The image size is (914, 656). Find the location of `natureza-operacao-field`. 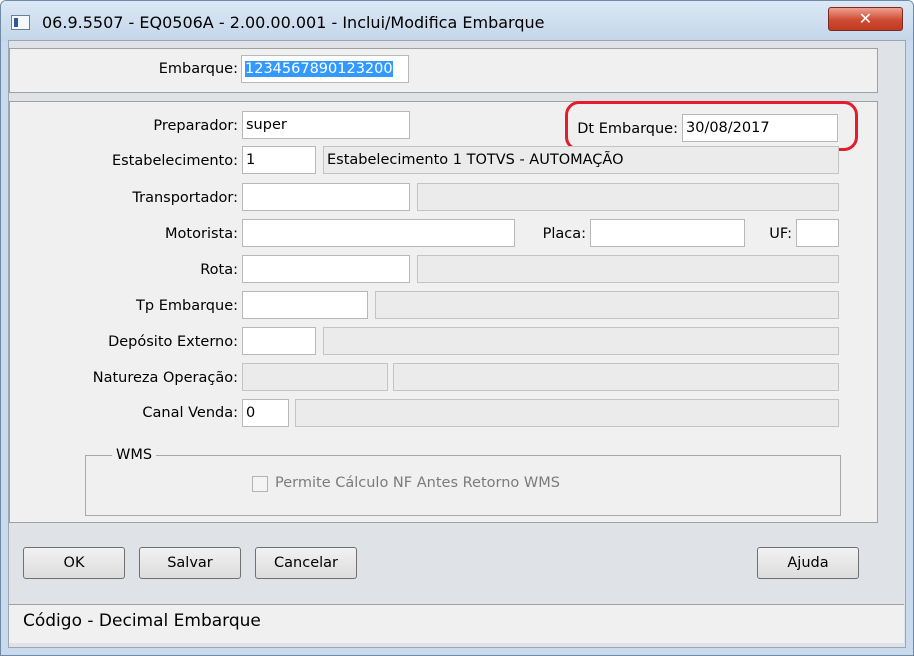

natureza-operacao-field is located at coordinates (315, 377).